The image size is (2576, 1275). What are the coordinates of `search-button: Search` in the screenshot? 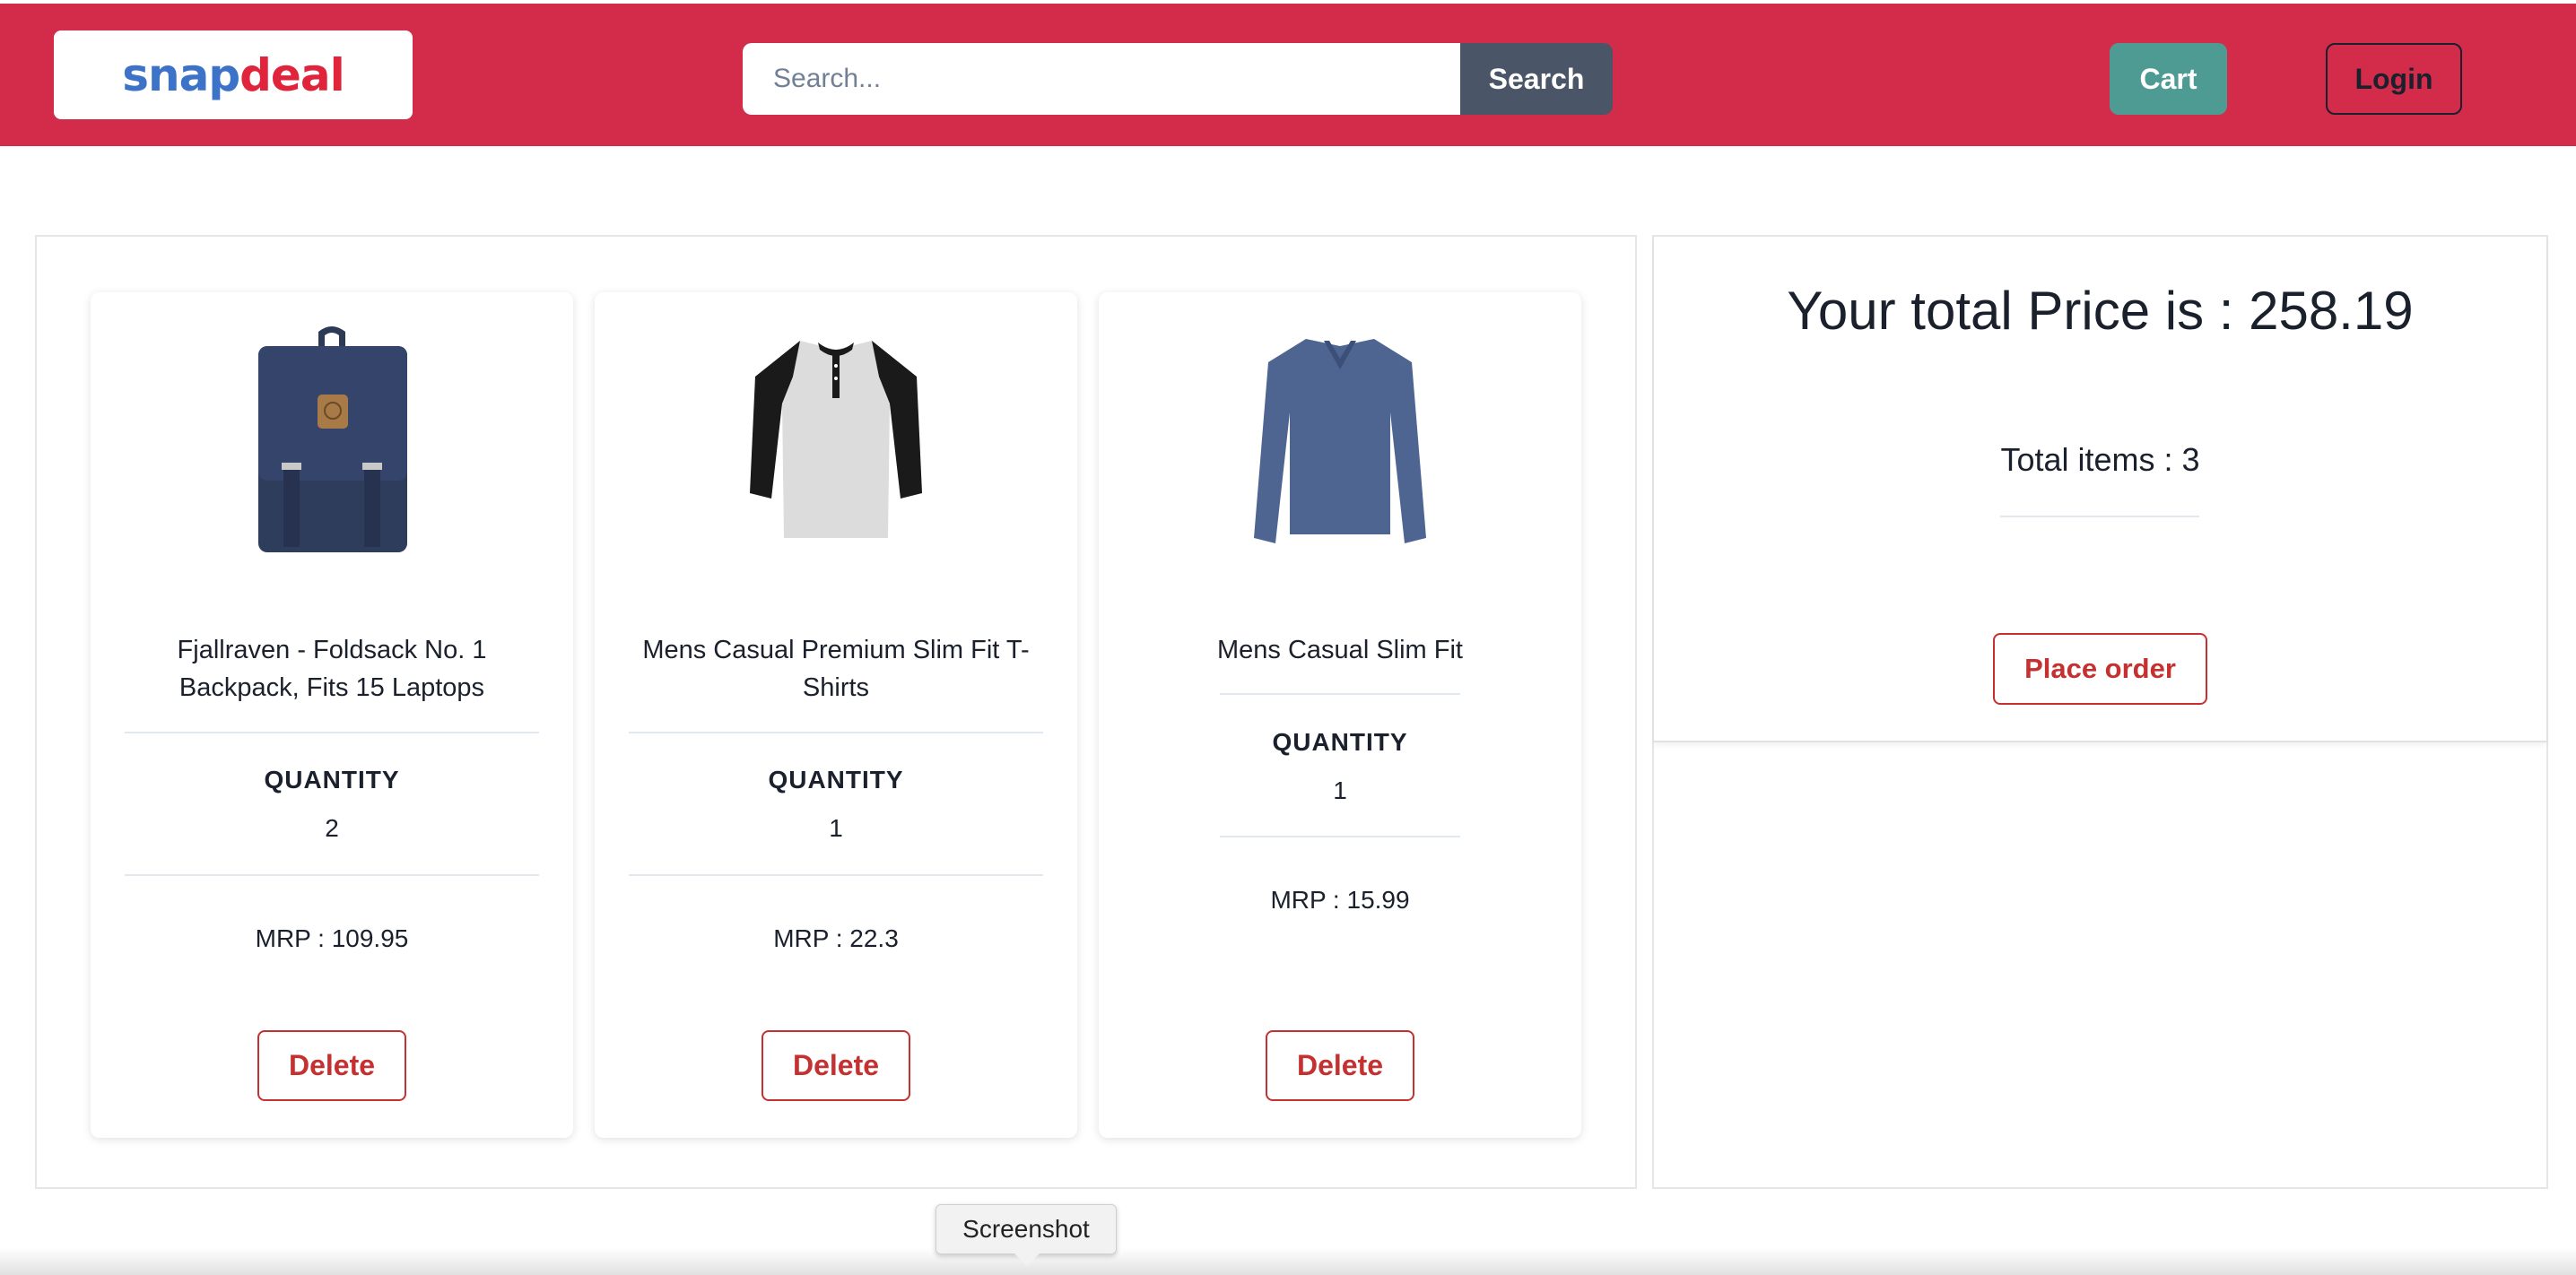 It's located at (1536, 79).